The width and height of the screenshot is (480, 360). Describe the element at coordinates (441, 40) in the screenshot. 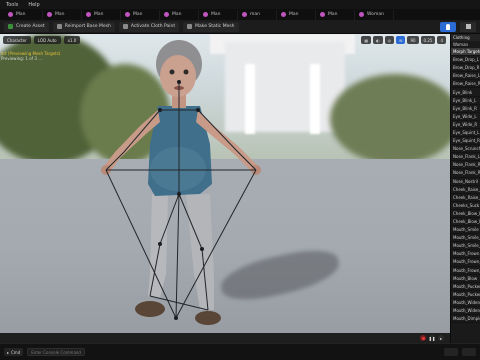

I see `camera-count-field: 4` at that location.